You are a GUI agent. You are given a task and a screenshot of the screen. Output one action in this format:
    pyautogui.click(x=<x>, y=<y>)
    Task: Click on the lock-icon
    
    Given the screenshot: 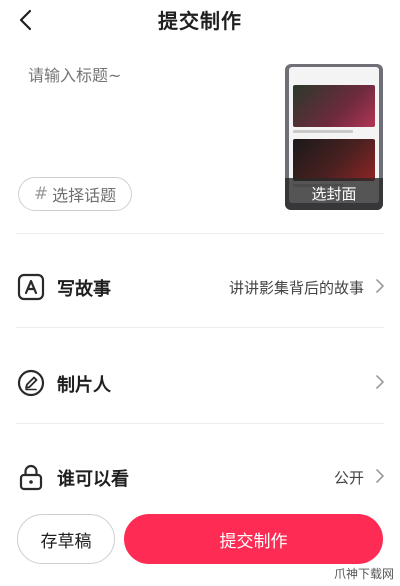 What is the action you would take?
    pyautogui.click(x=31, y=477)
    